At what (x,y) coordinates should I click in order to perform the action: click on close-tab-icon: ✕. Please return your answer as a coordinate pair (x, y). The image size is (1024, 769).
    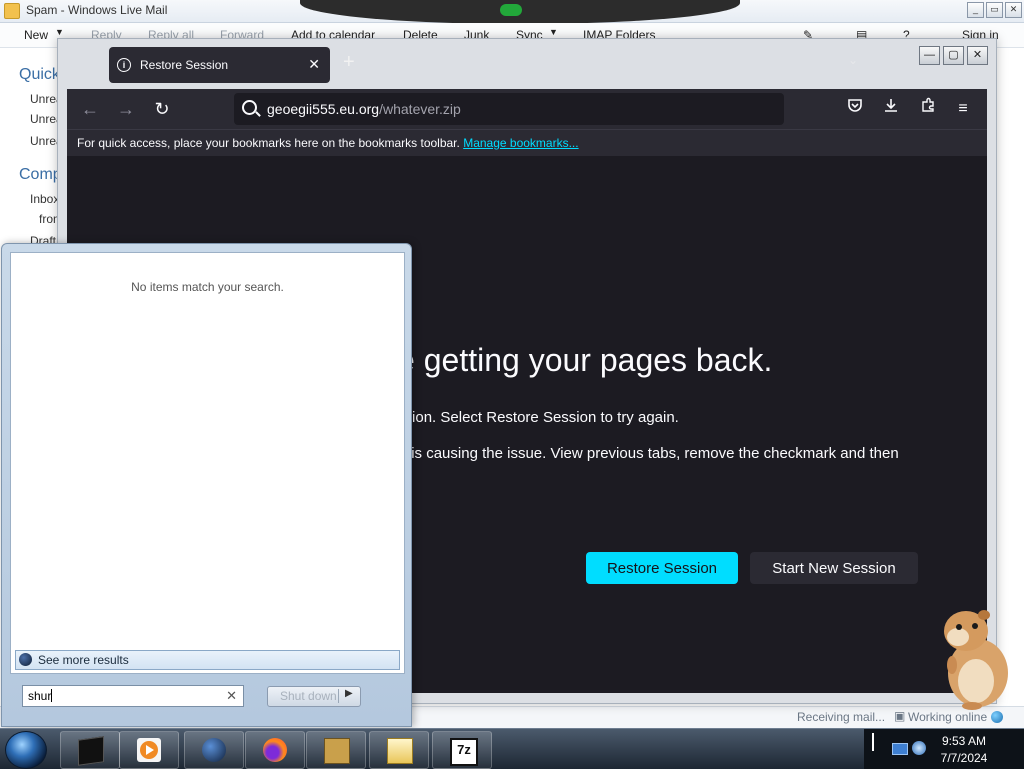
    Looking at the image, I should click on (314, 64).